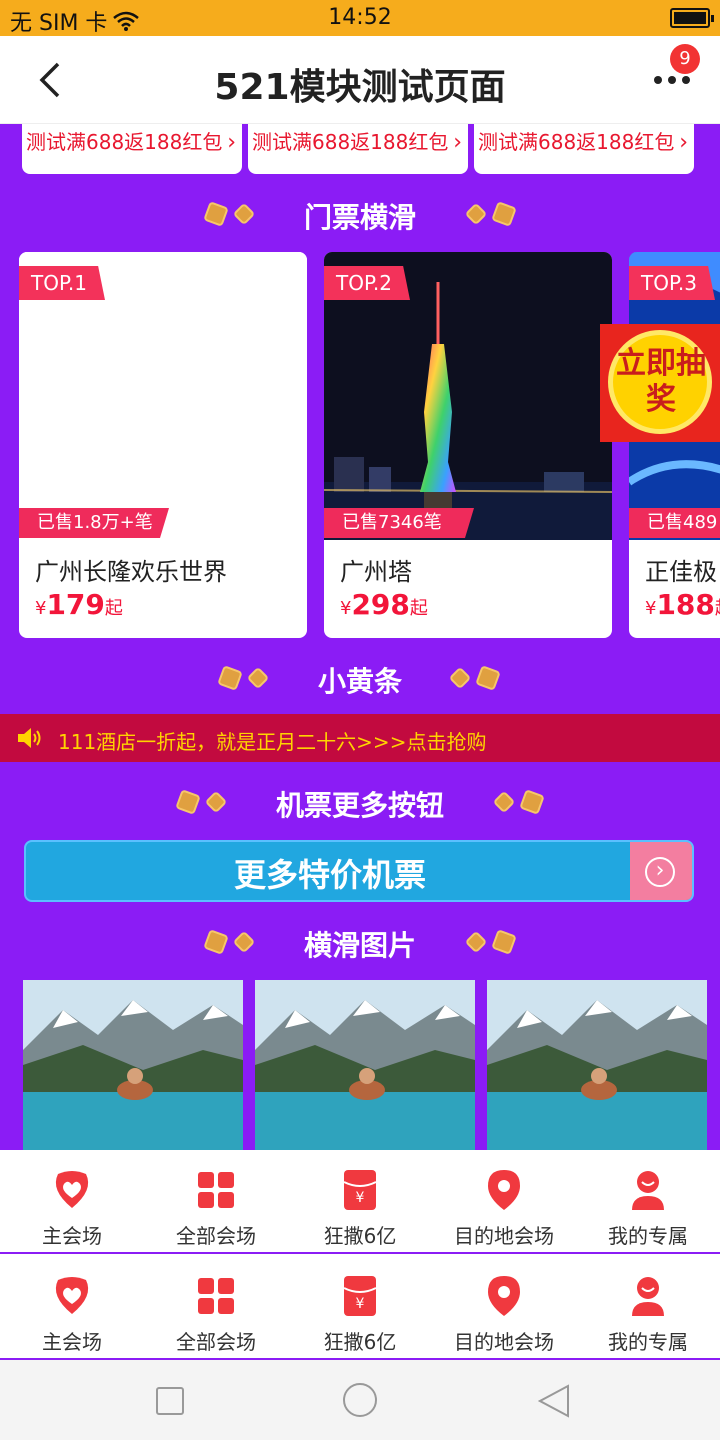 Image resolution: width=720 pixels, height=1440 pixels. I want to click on notice-text: 111酒店一折起，就是正月二十六>>>点击抢购, so click(272, 742).